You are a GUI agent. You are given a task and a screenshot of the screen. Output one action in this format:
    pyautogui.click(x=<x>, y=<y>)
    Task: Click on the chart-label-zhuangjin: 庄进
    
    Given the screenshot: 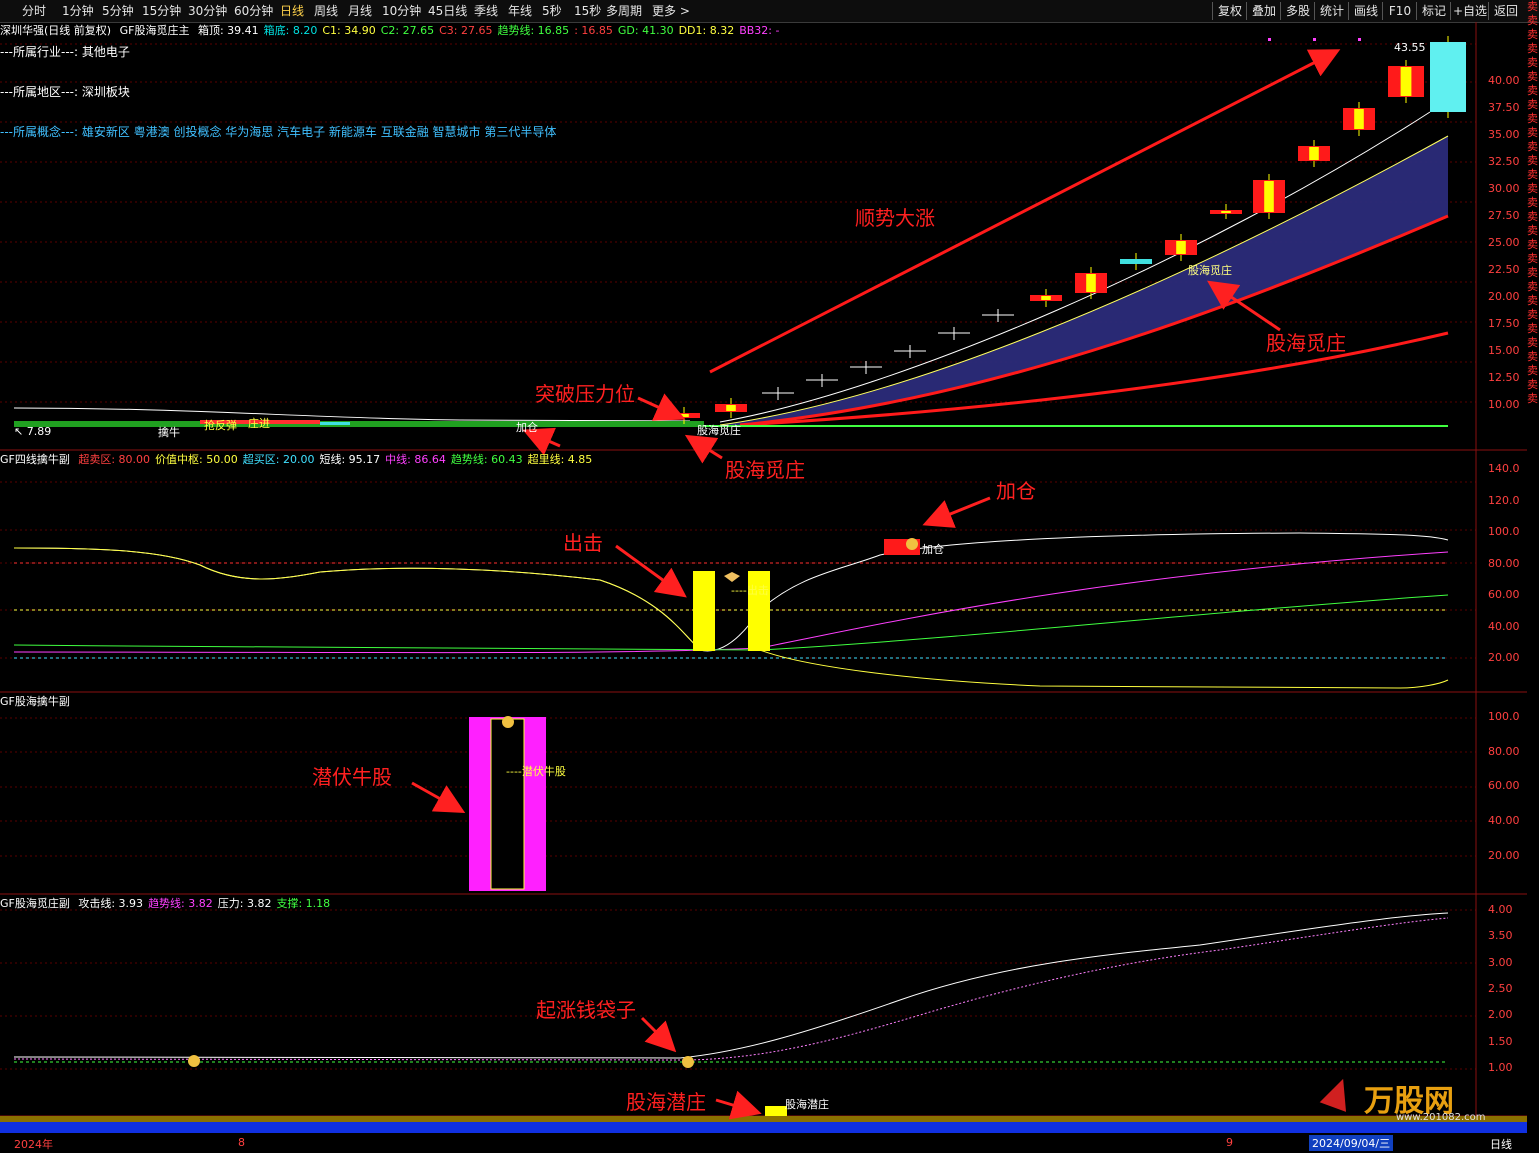 What is the action you would take?
    pyautogui.click(x=259, y=423)
    